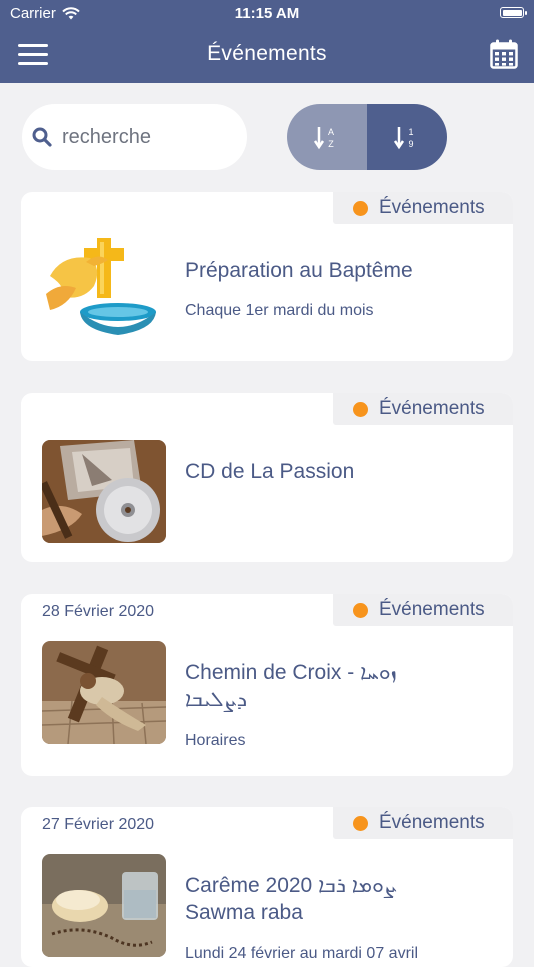 The width and height of the screenshot is (534, 967). What do you see at coordinates (244, 912) in the screenshot?
I see `event-title-line2: Sawma raba` at bounding box center [244, 912].